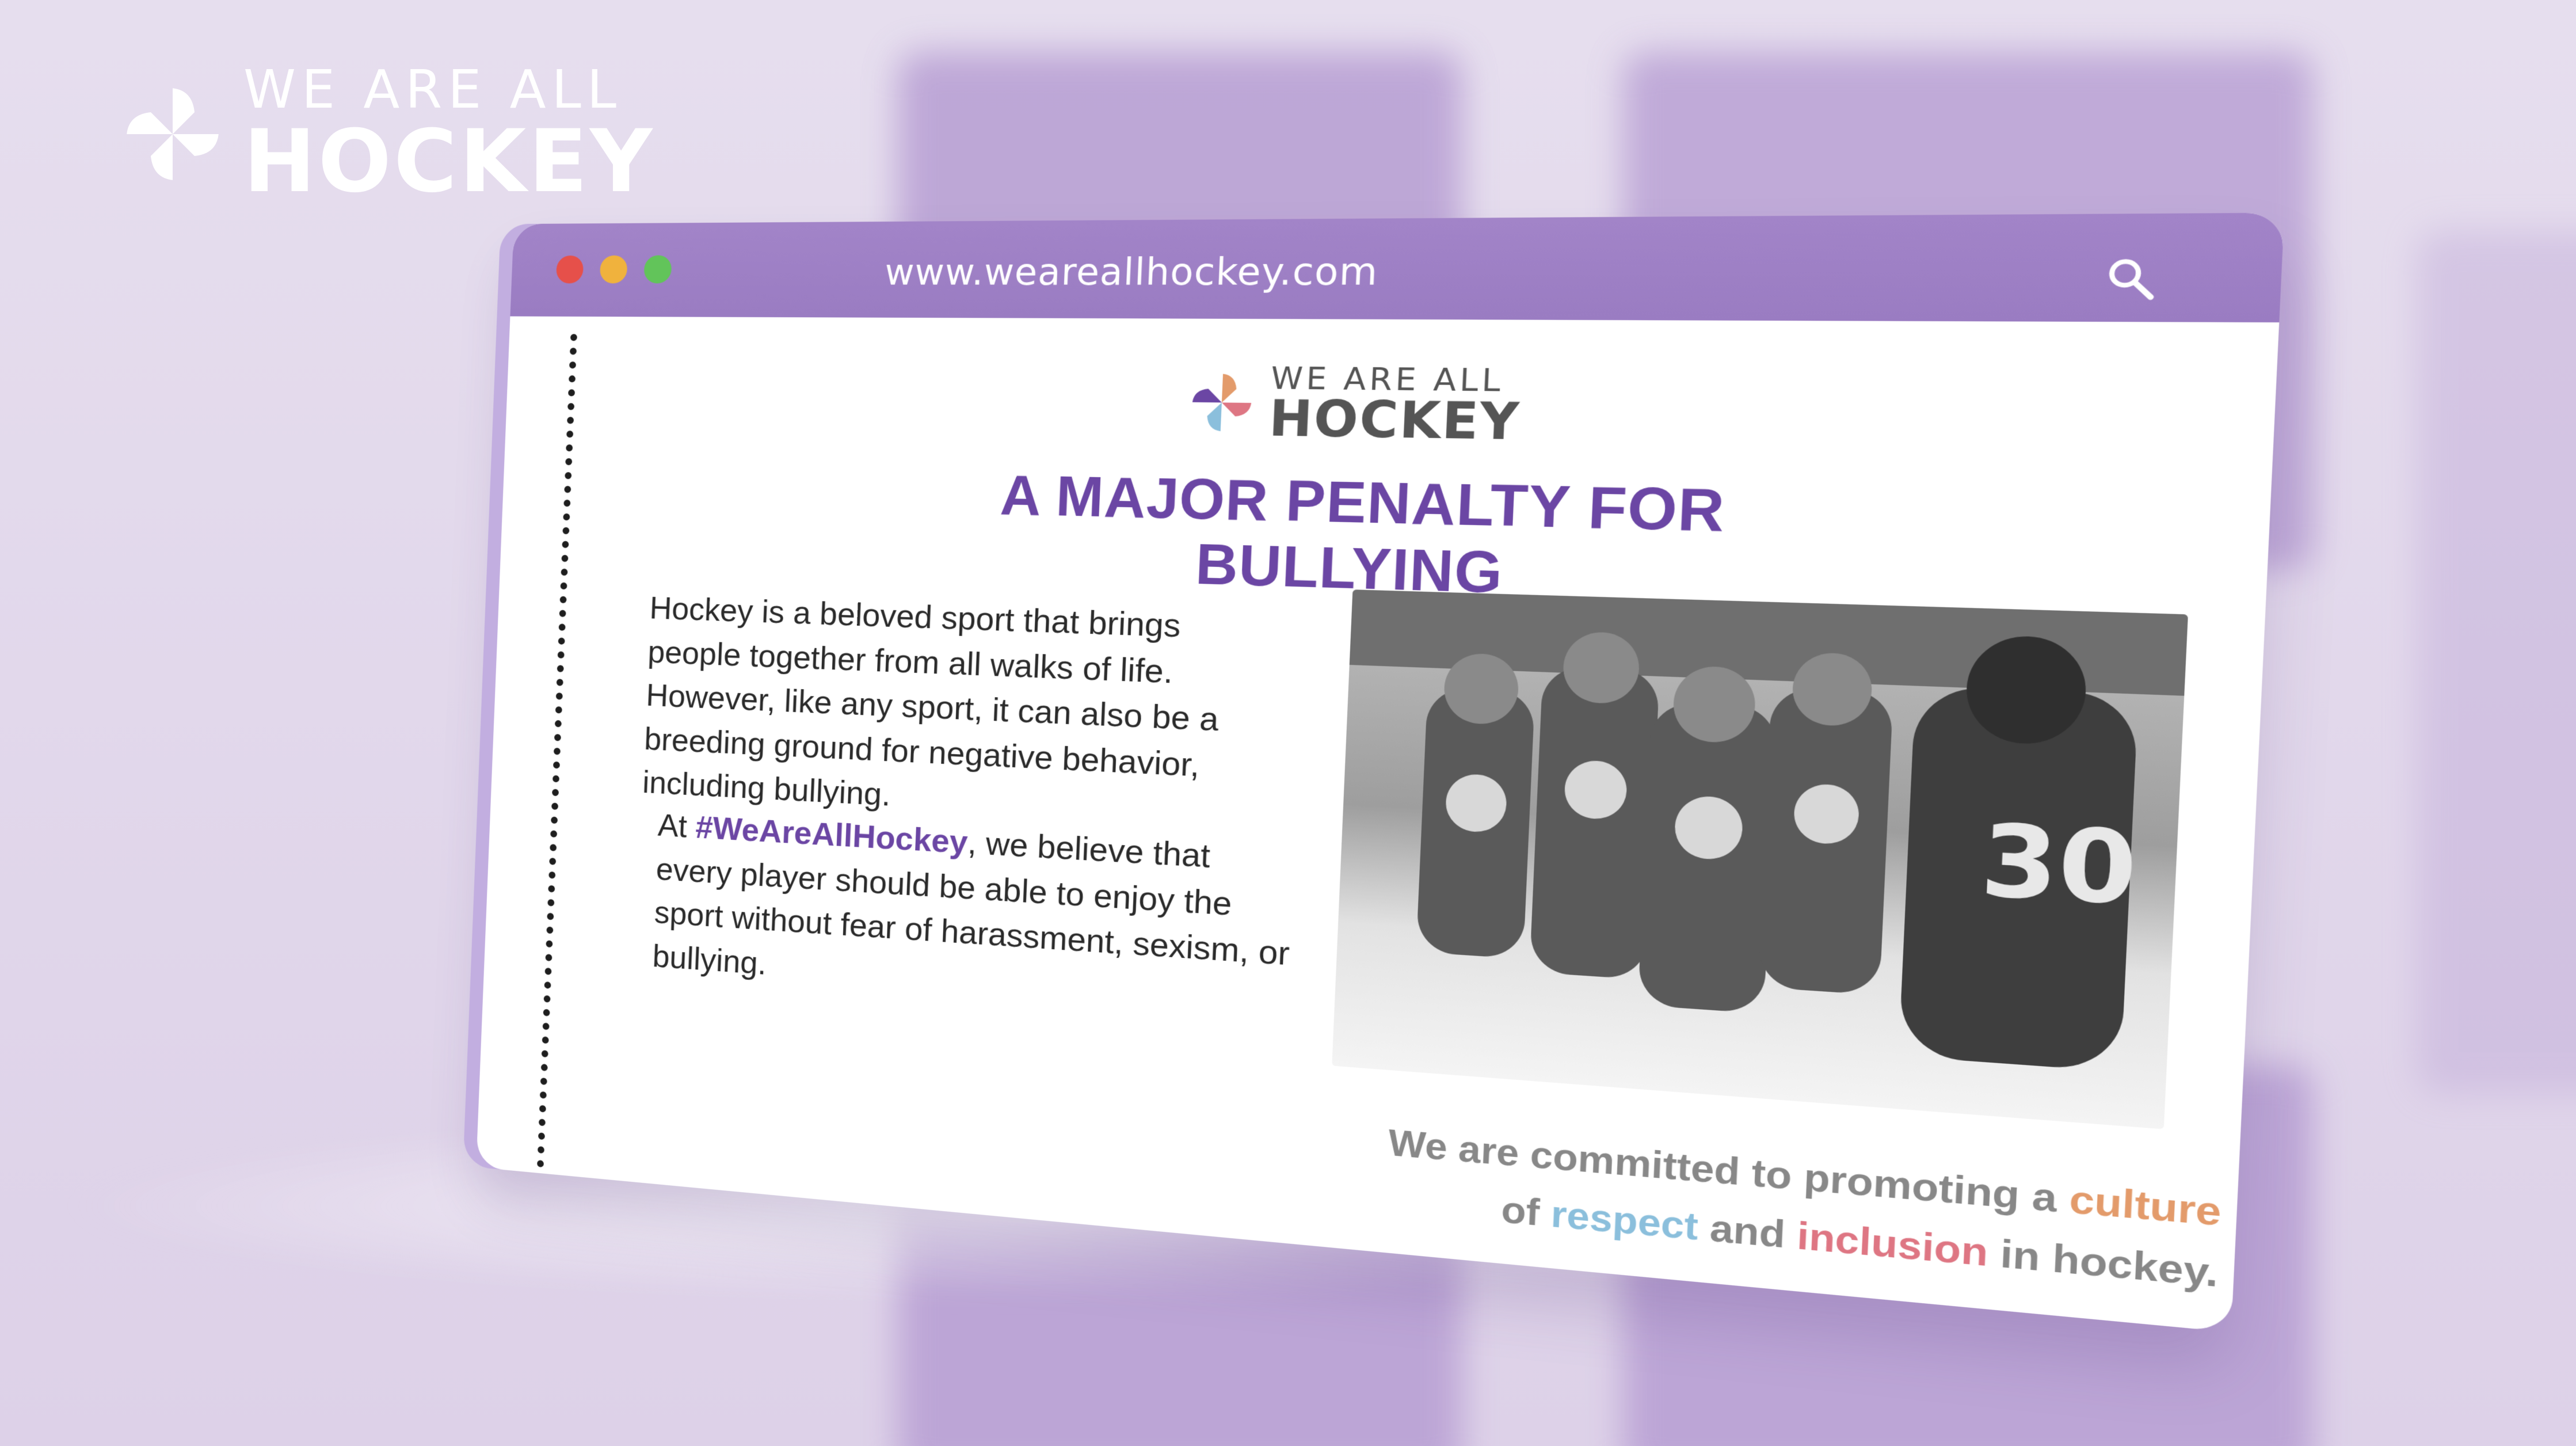 The image size is (2576, 1446). Describe the element at coordinates (1397, 267) in the screenshot. I see `browser-titlebar: www.weareallhockey.com` at that location.